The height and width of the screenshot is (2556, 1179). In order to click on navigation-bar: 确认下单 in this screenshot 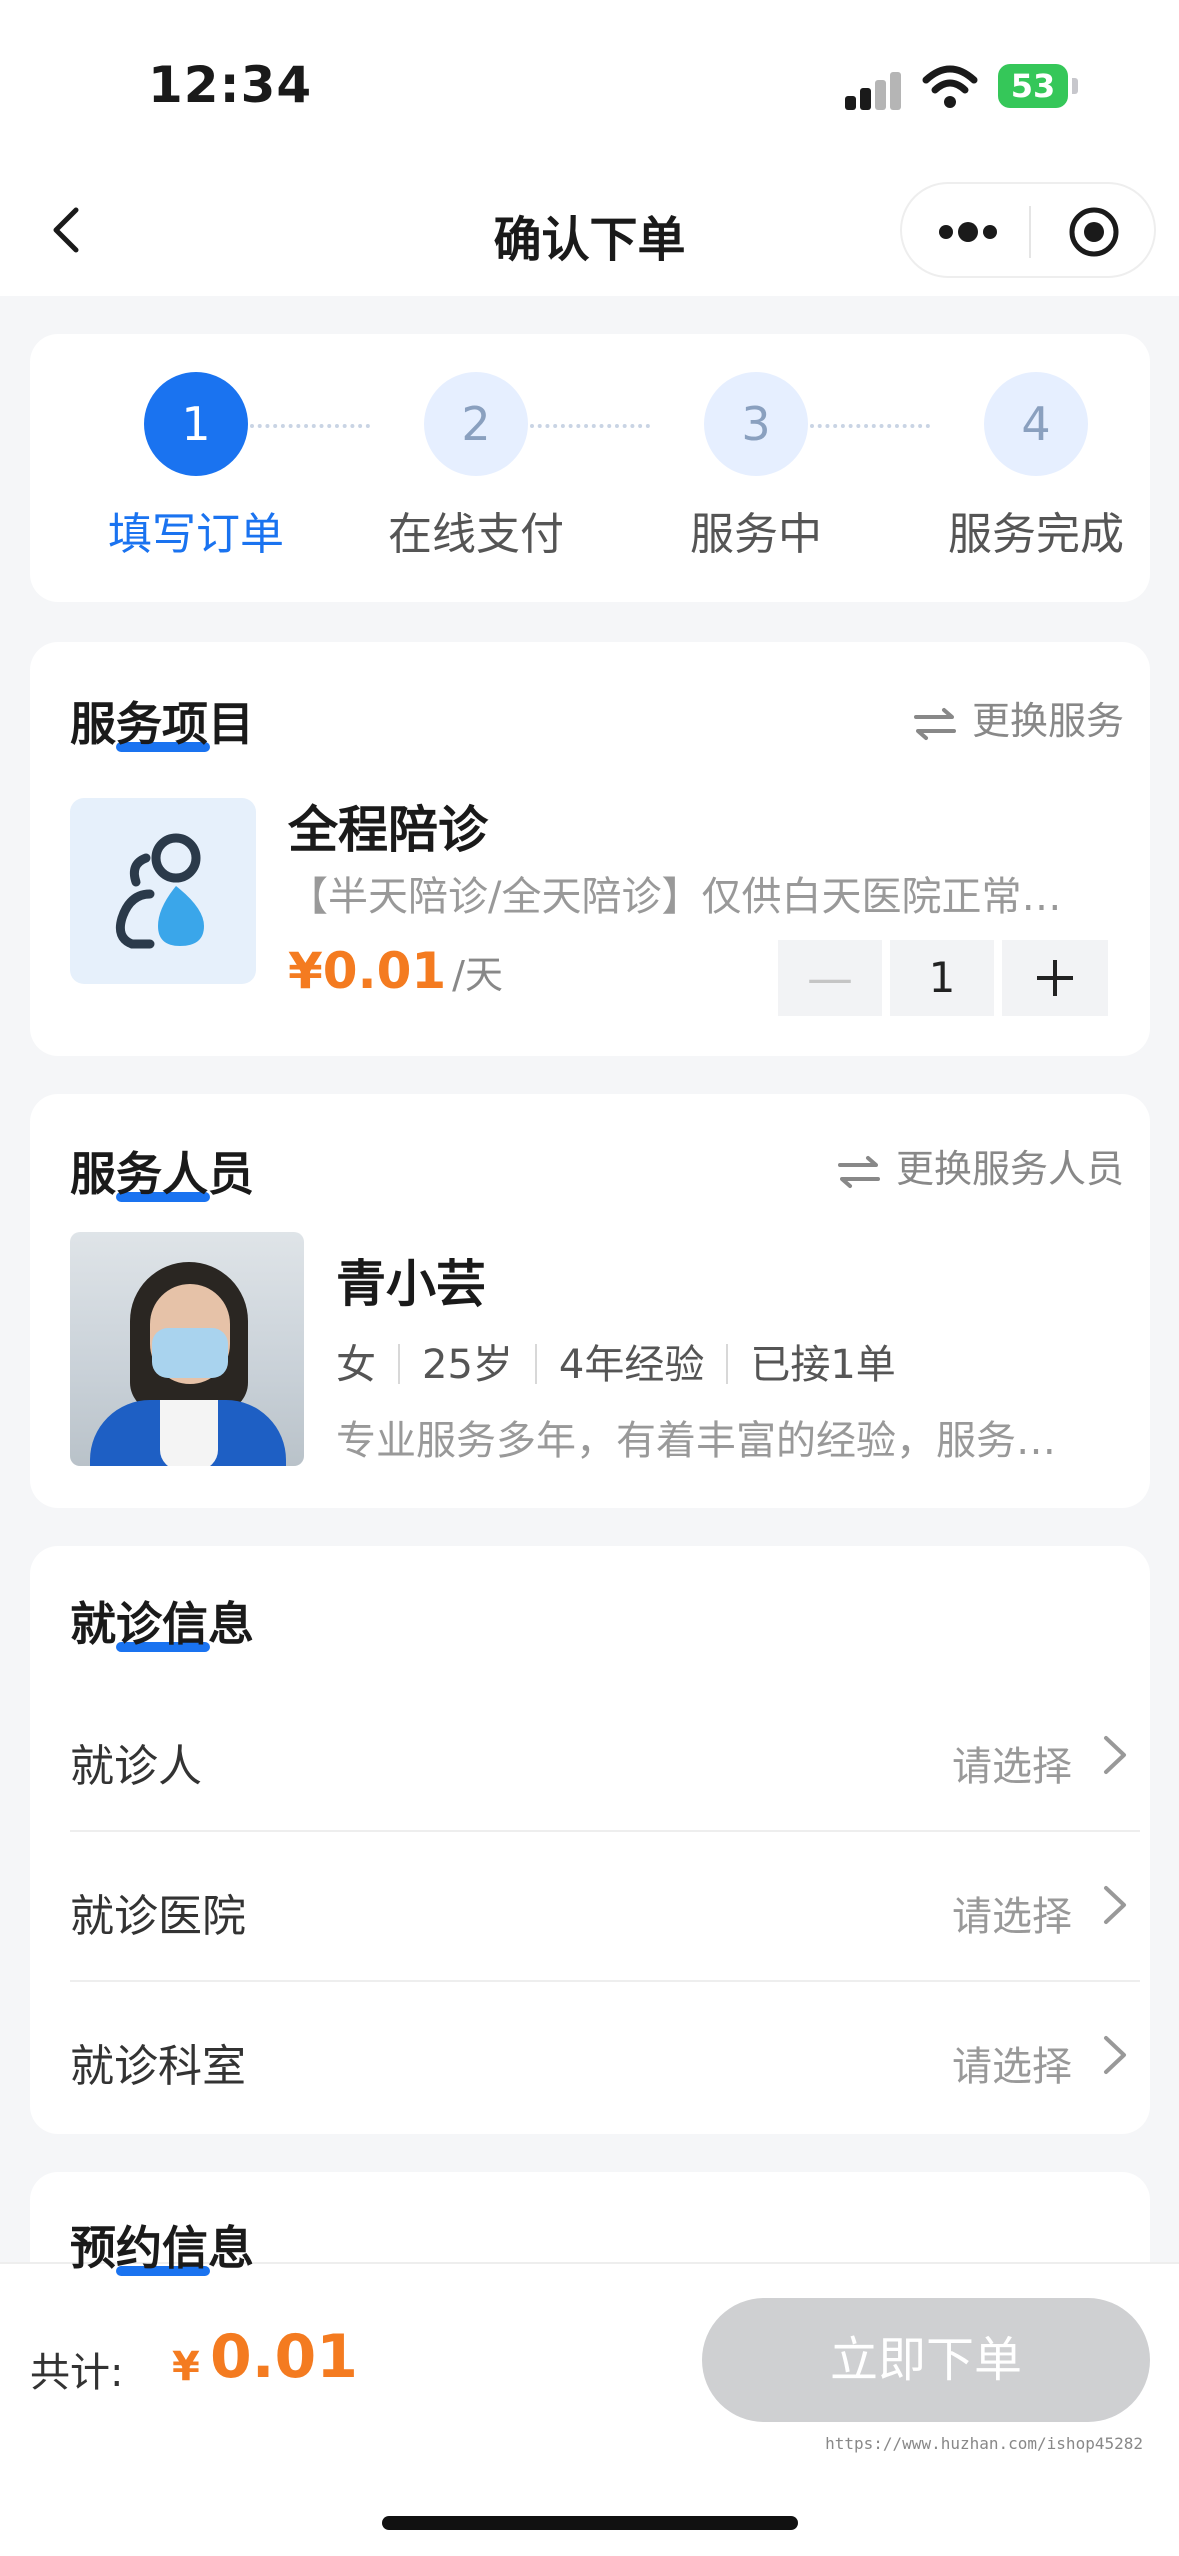, I will do `click(589, 233)`.